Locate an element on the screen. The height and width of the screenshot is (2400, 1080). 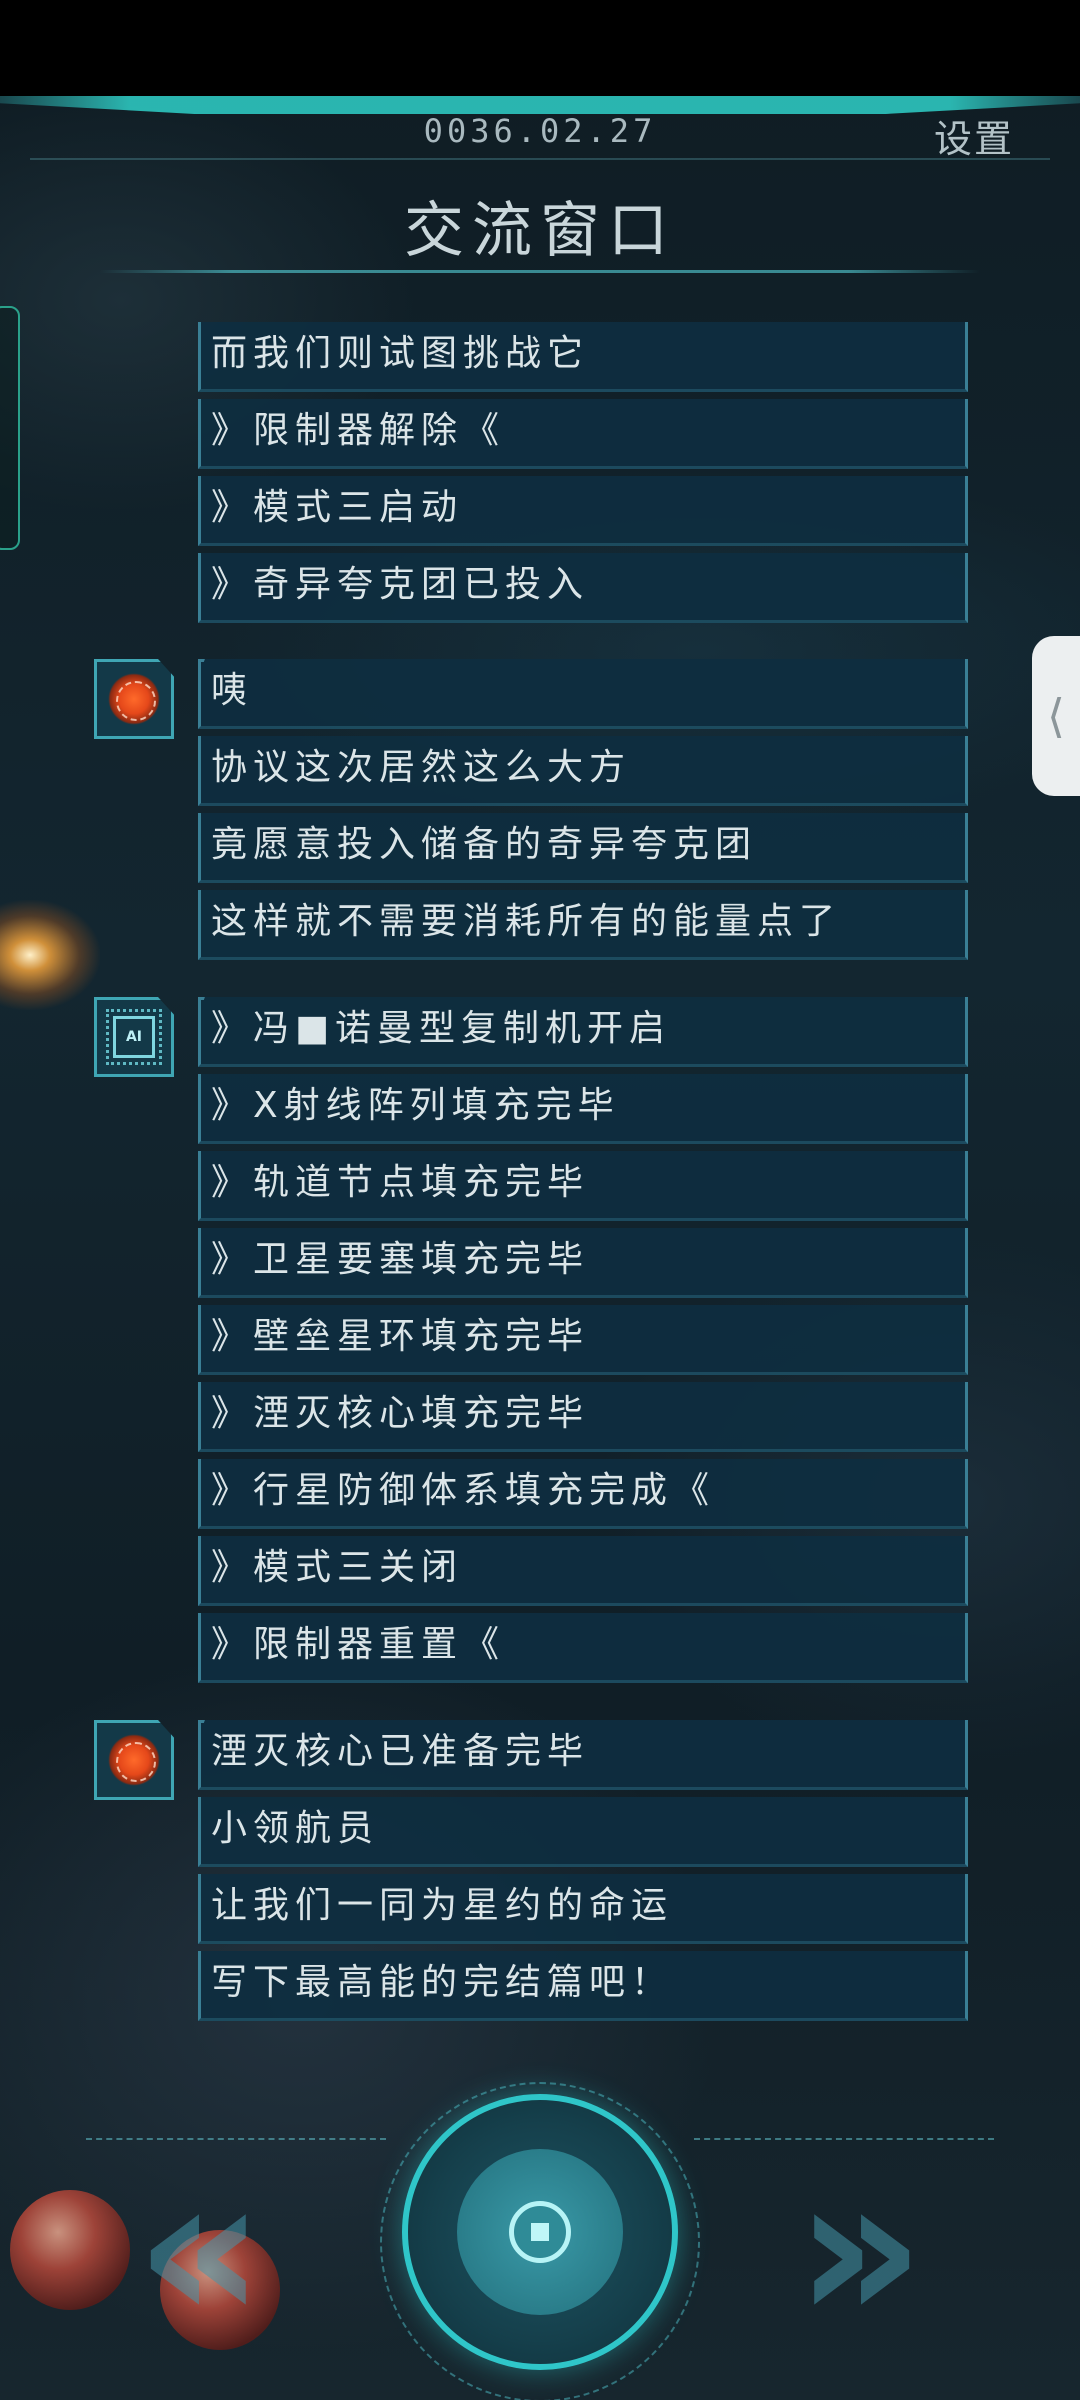
center-button-inner is located at coordinates (540, 2232).